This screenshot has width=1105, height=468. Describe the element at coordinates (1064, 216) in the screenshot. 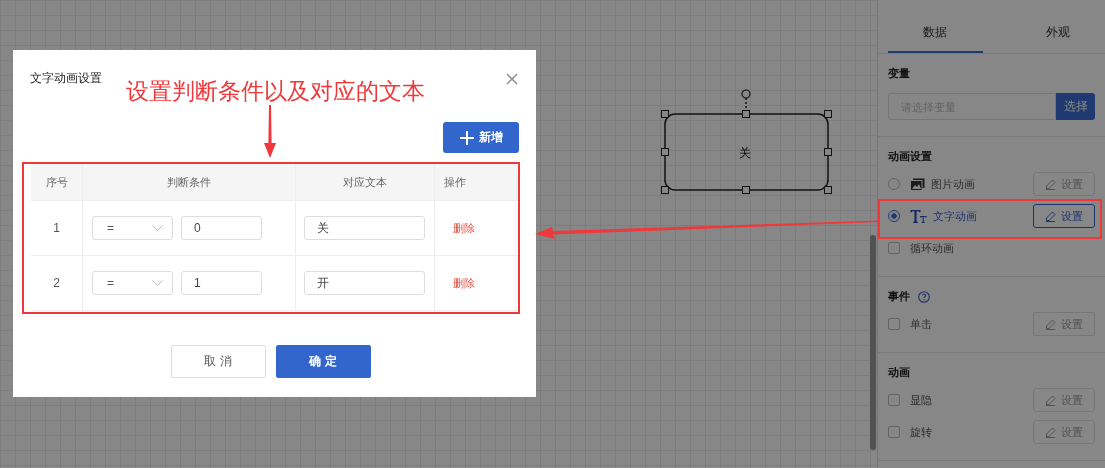

I see `settings-button: 设置` at that location.